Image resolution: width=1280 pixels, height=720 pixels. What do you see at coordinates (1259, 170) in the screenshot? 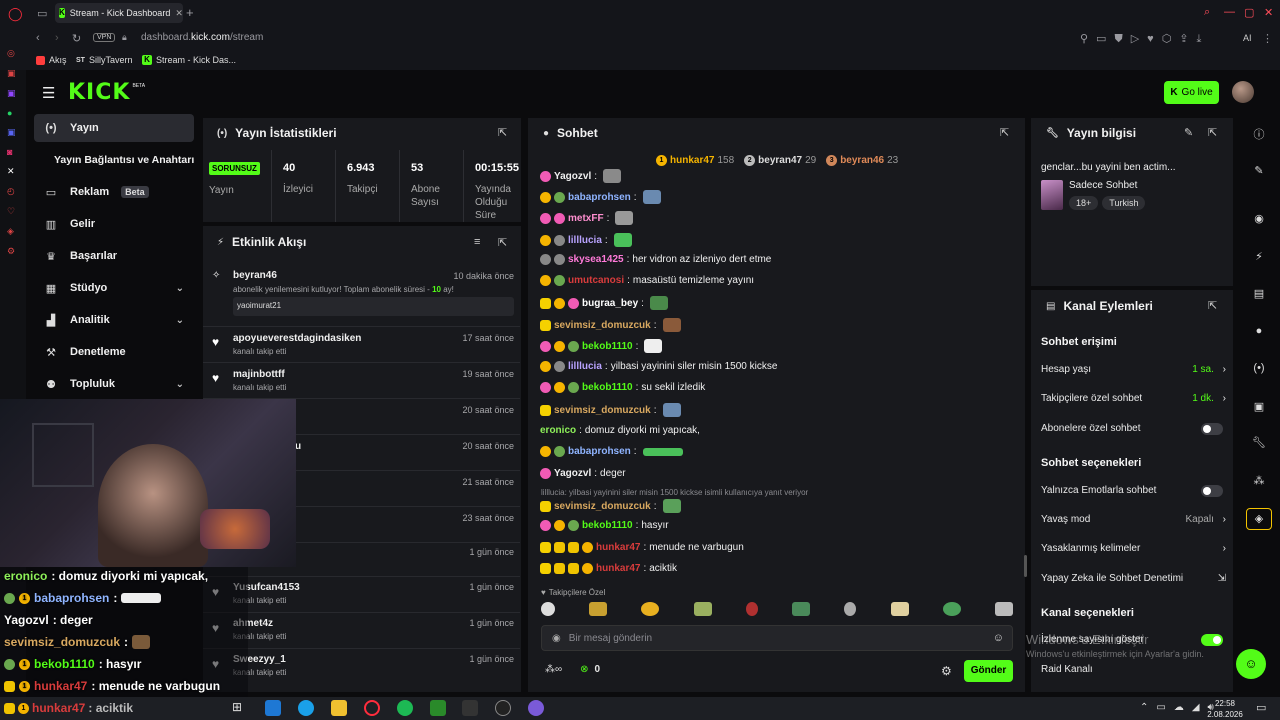
I see `pencil-icon: ✎` at bounding box center [1259, 170].